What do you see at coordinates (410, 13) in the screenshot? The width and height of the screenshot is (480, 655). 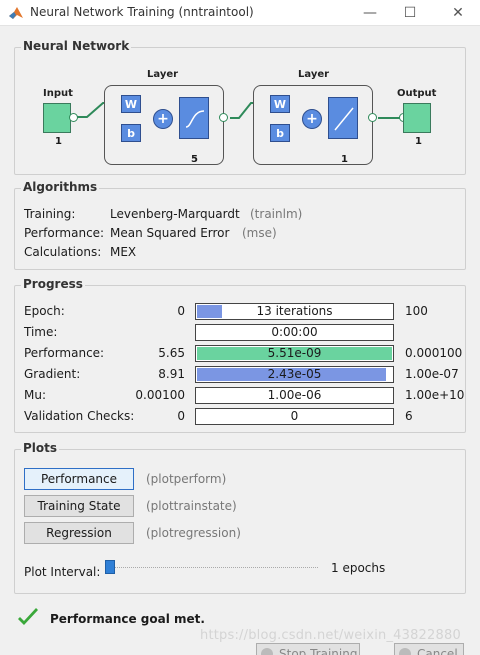 I see `maximize-button: ☐` at bounding box center [410, 13].